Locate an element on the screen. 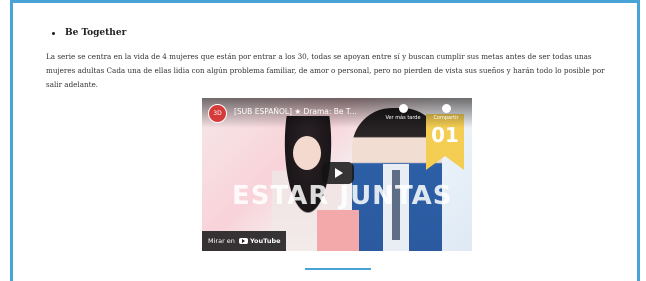 The image size is (646, 281). share-button: Compartir is located at coordinates (446, 112).